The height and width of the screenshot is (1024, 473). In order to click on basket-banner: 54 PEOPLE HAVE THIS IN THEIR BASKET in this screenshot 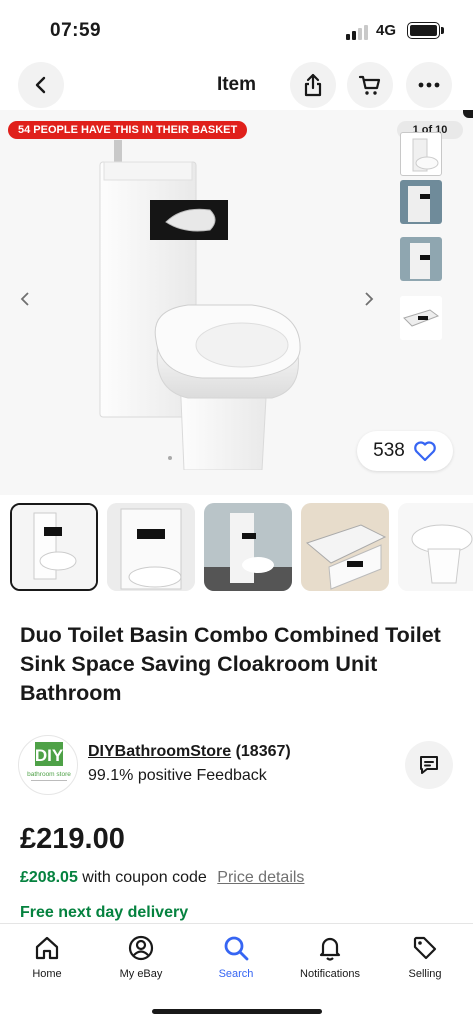, I will do `click(128, 130)`.